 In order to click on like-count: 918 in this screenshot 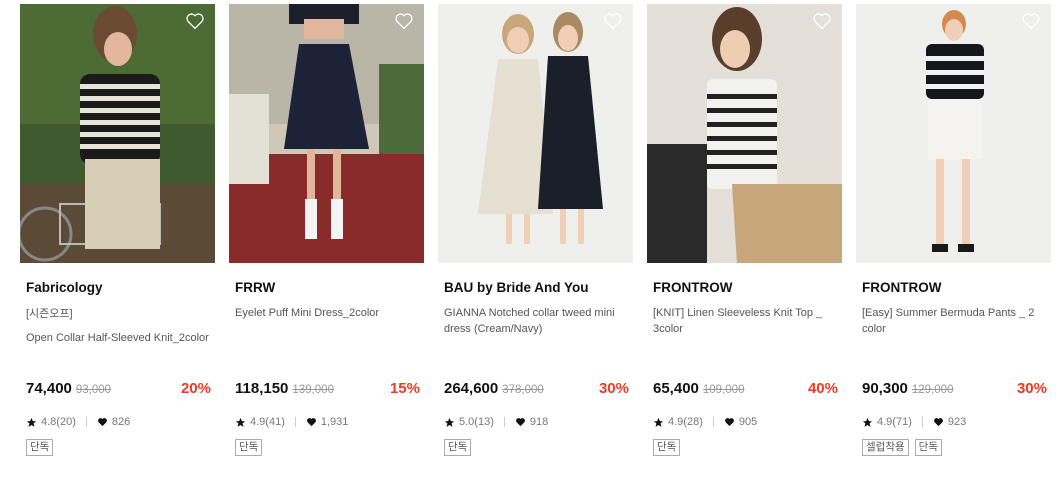, I will do `click(539, 422)`.